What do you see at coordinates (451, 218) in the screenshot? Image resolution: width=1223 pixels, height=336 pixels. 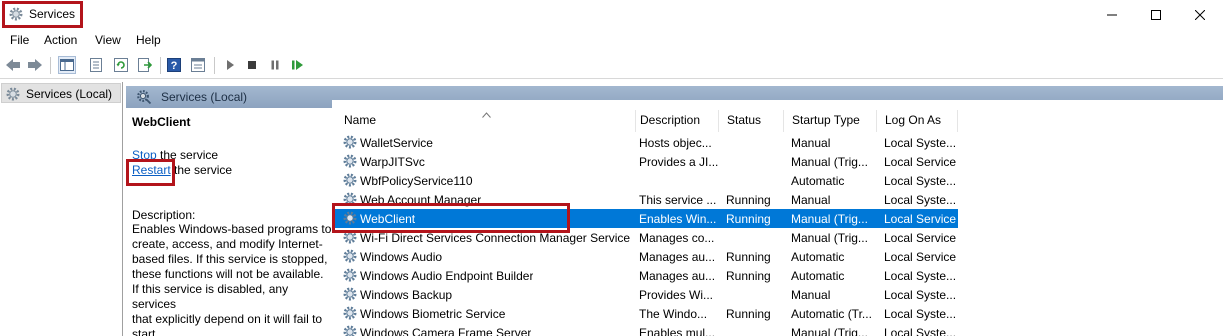 I see `webclient-highlight-box` at bounding box center [451, 218].